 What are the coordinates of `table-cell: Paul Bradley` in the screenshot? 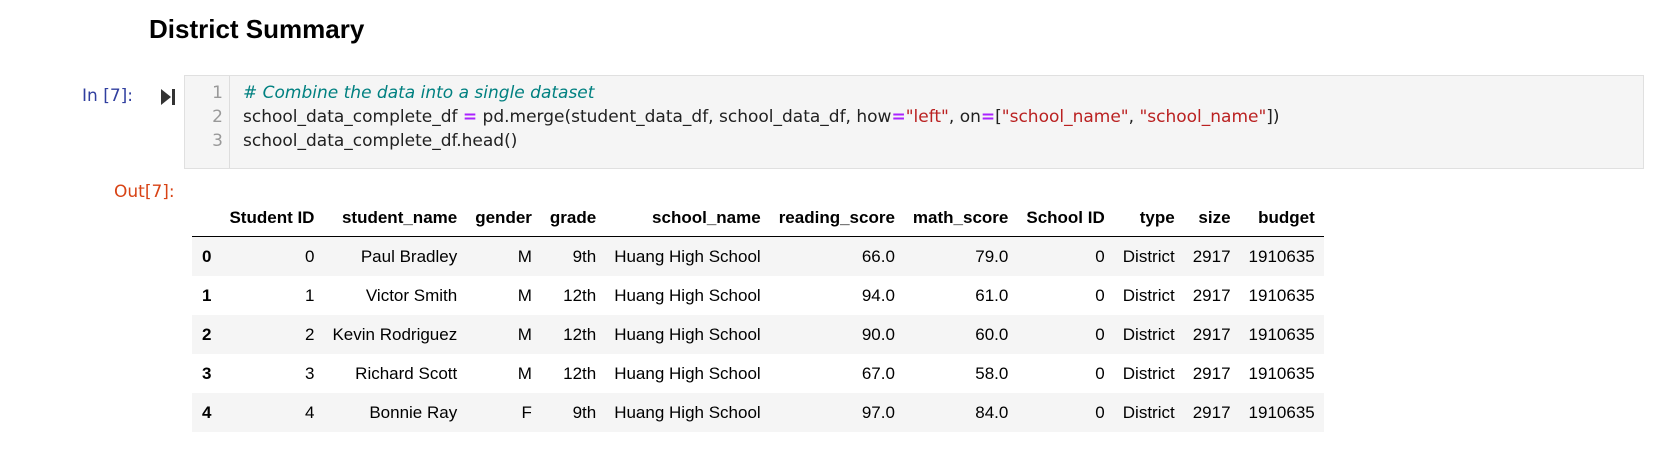 It's located at (409, 256).